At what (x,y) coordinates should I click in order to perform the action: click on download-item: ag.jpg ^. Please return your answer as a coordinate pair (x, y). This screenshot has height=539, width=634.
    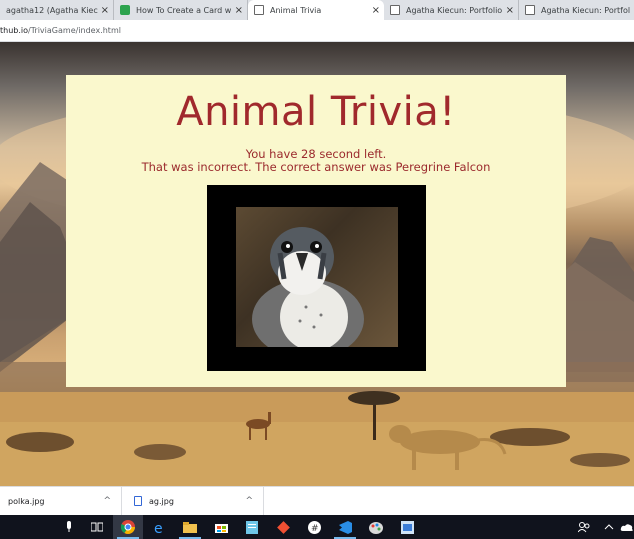
    Looking at the image, I should click on (193, 501).